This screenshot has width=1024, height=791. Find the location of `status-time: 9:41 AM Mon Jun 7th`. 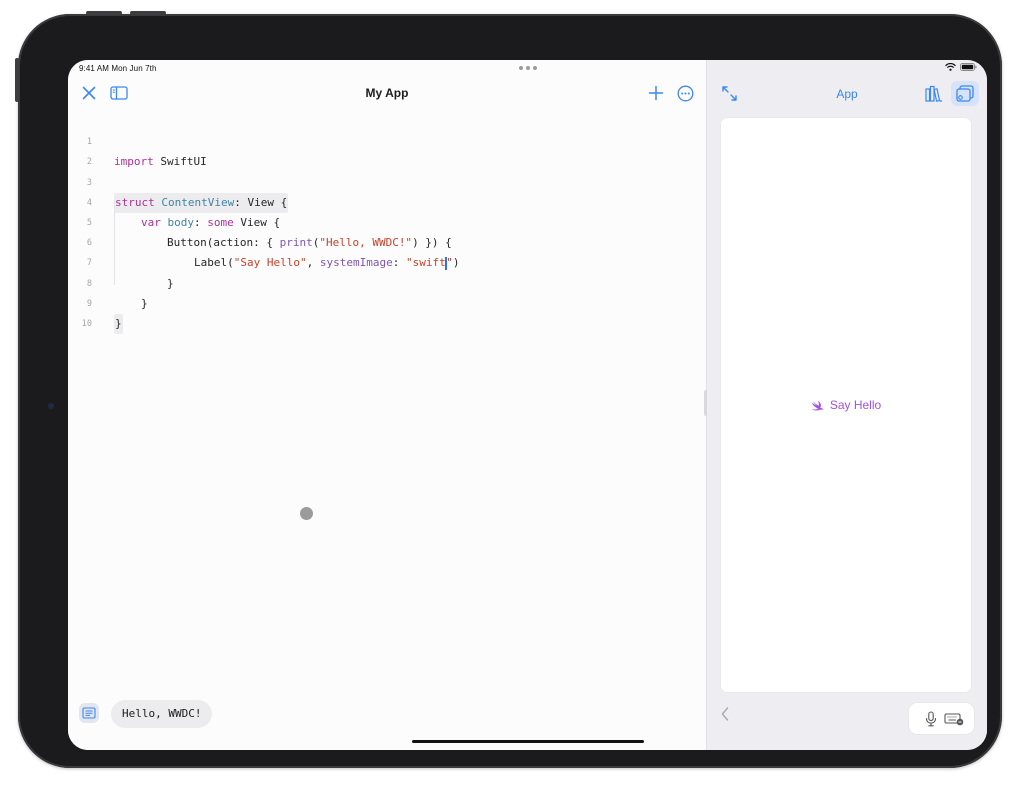

status-time: 9:41 AM Mon Jun 7th is located at coordinates (118, 68).